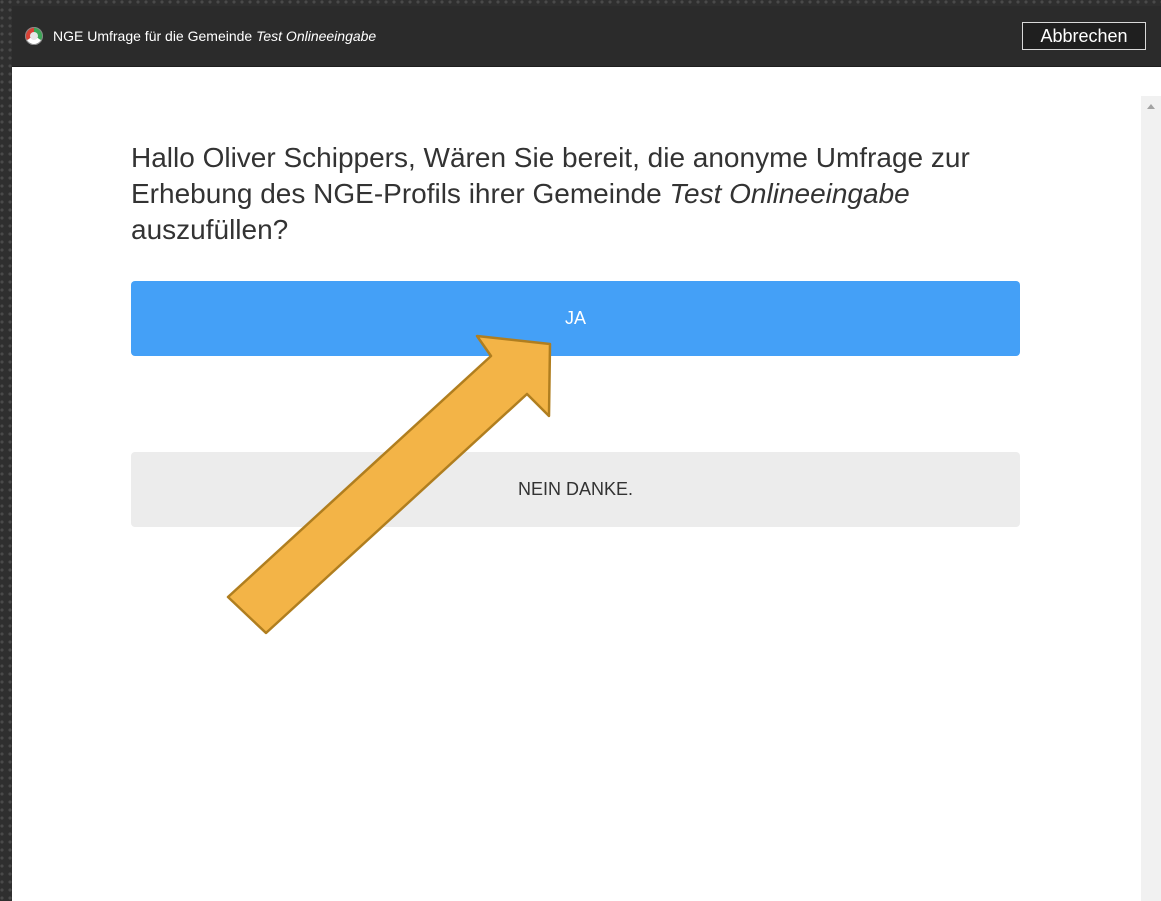 Image resolution: width=1161 pixels, height=901 pixels. What do you see at coordinates (789, 193) in the screenshot?
I see `question-community: Test Onlineeingabe` at bounding box center [789, 193].